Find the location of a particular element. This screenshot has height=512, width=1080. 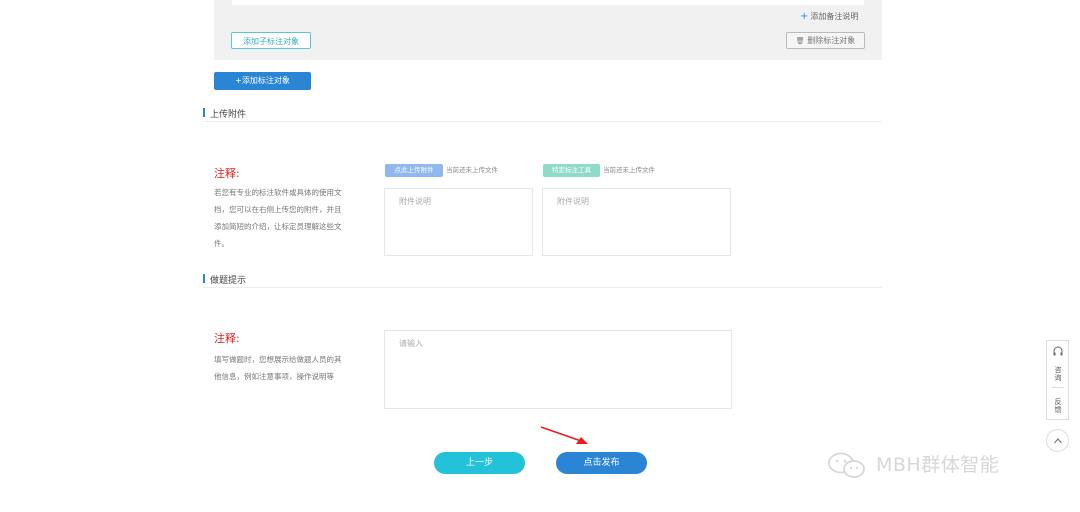

specific-tool-button: 特定标注工具 is located at coordinates (571, 170).